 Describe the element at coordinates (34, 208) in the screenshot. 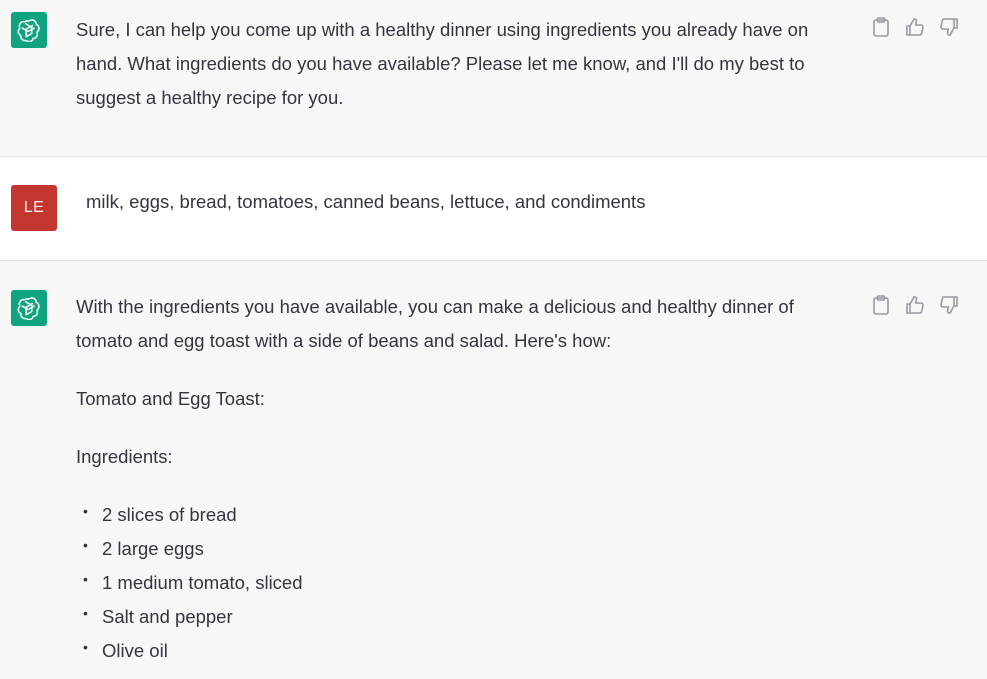

I see `user-avatar: LE` at that location.